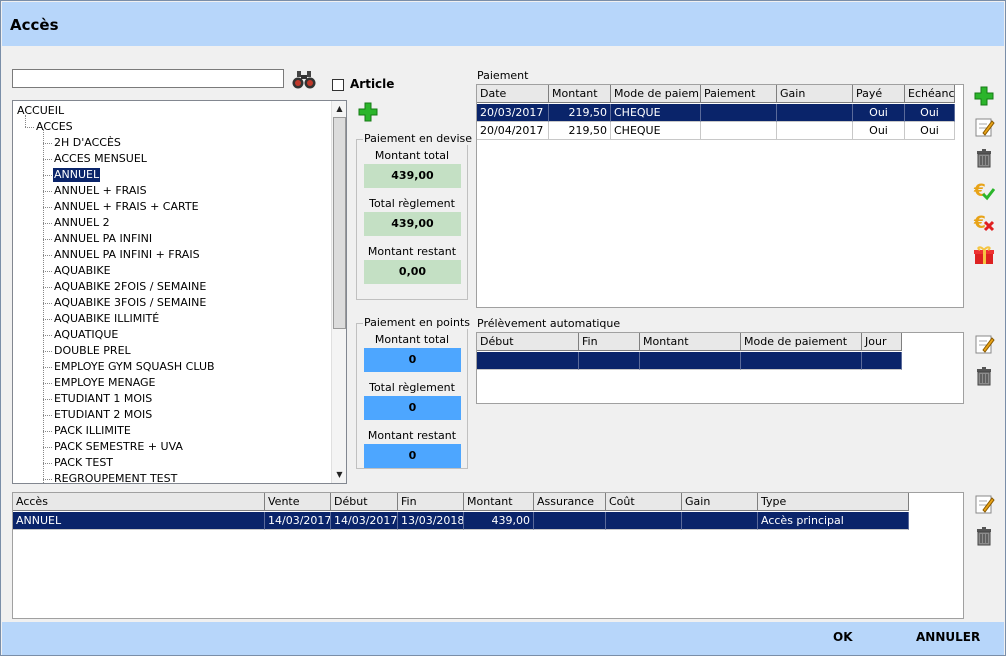  I want to click on tree-item: ETUDIANT 1 MOIS, so click(103, 399).